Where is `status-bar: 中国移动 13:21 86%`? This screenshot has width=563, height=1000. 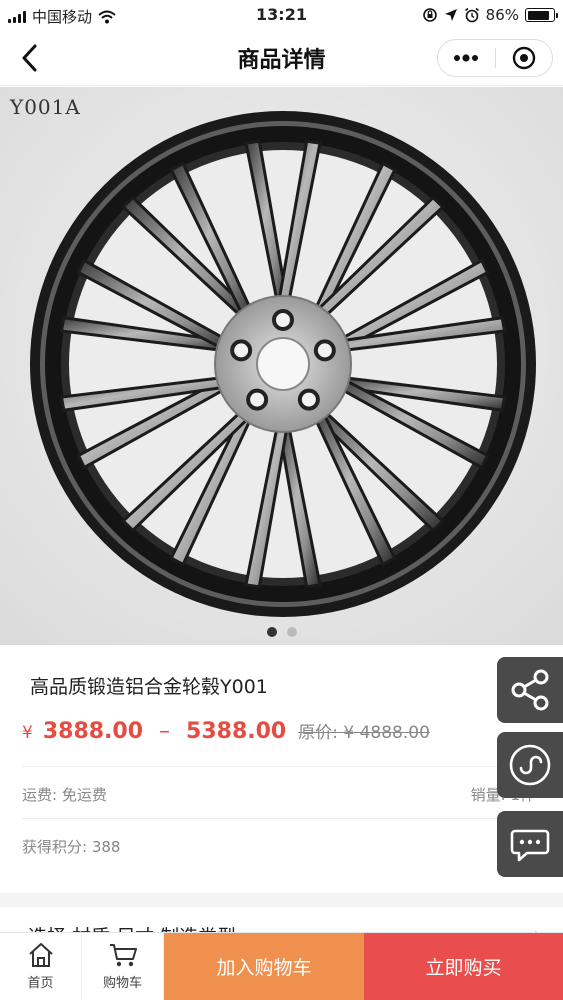 status-bar: 中国移动 13:21 86% is located at coordinates (281, 15).